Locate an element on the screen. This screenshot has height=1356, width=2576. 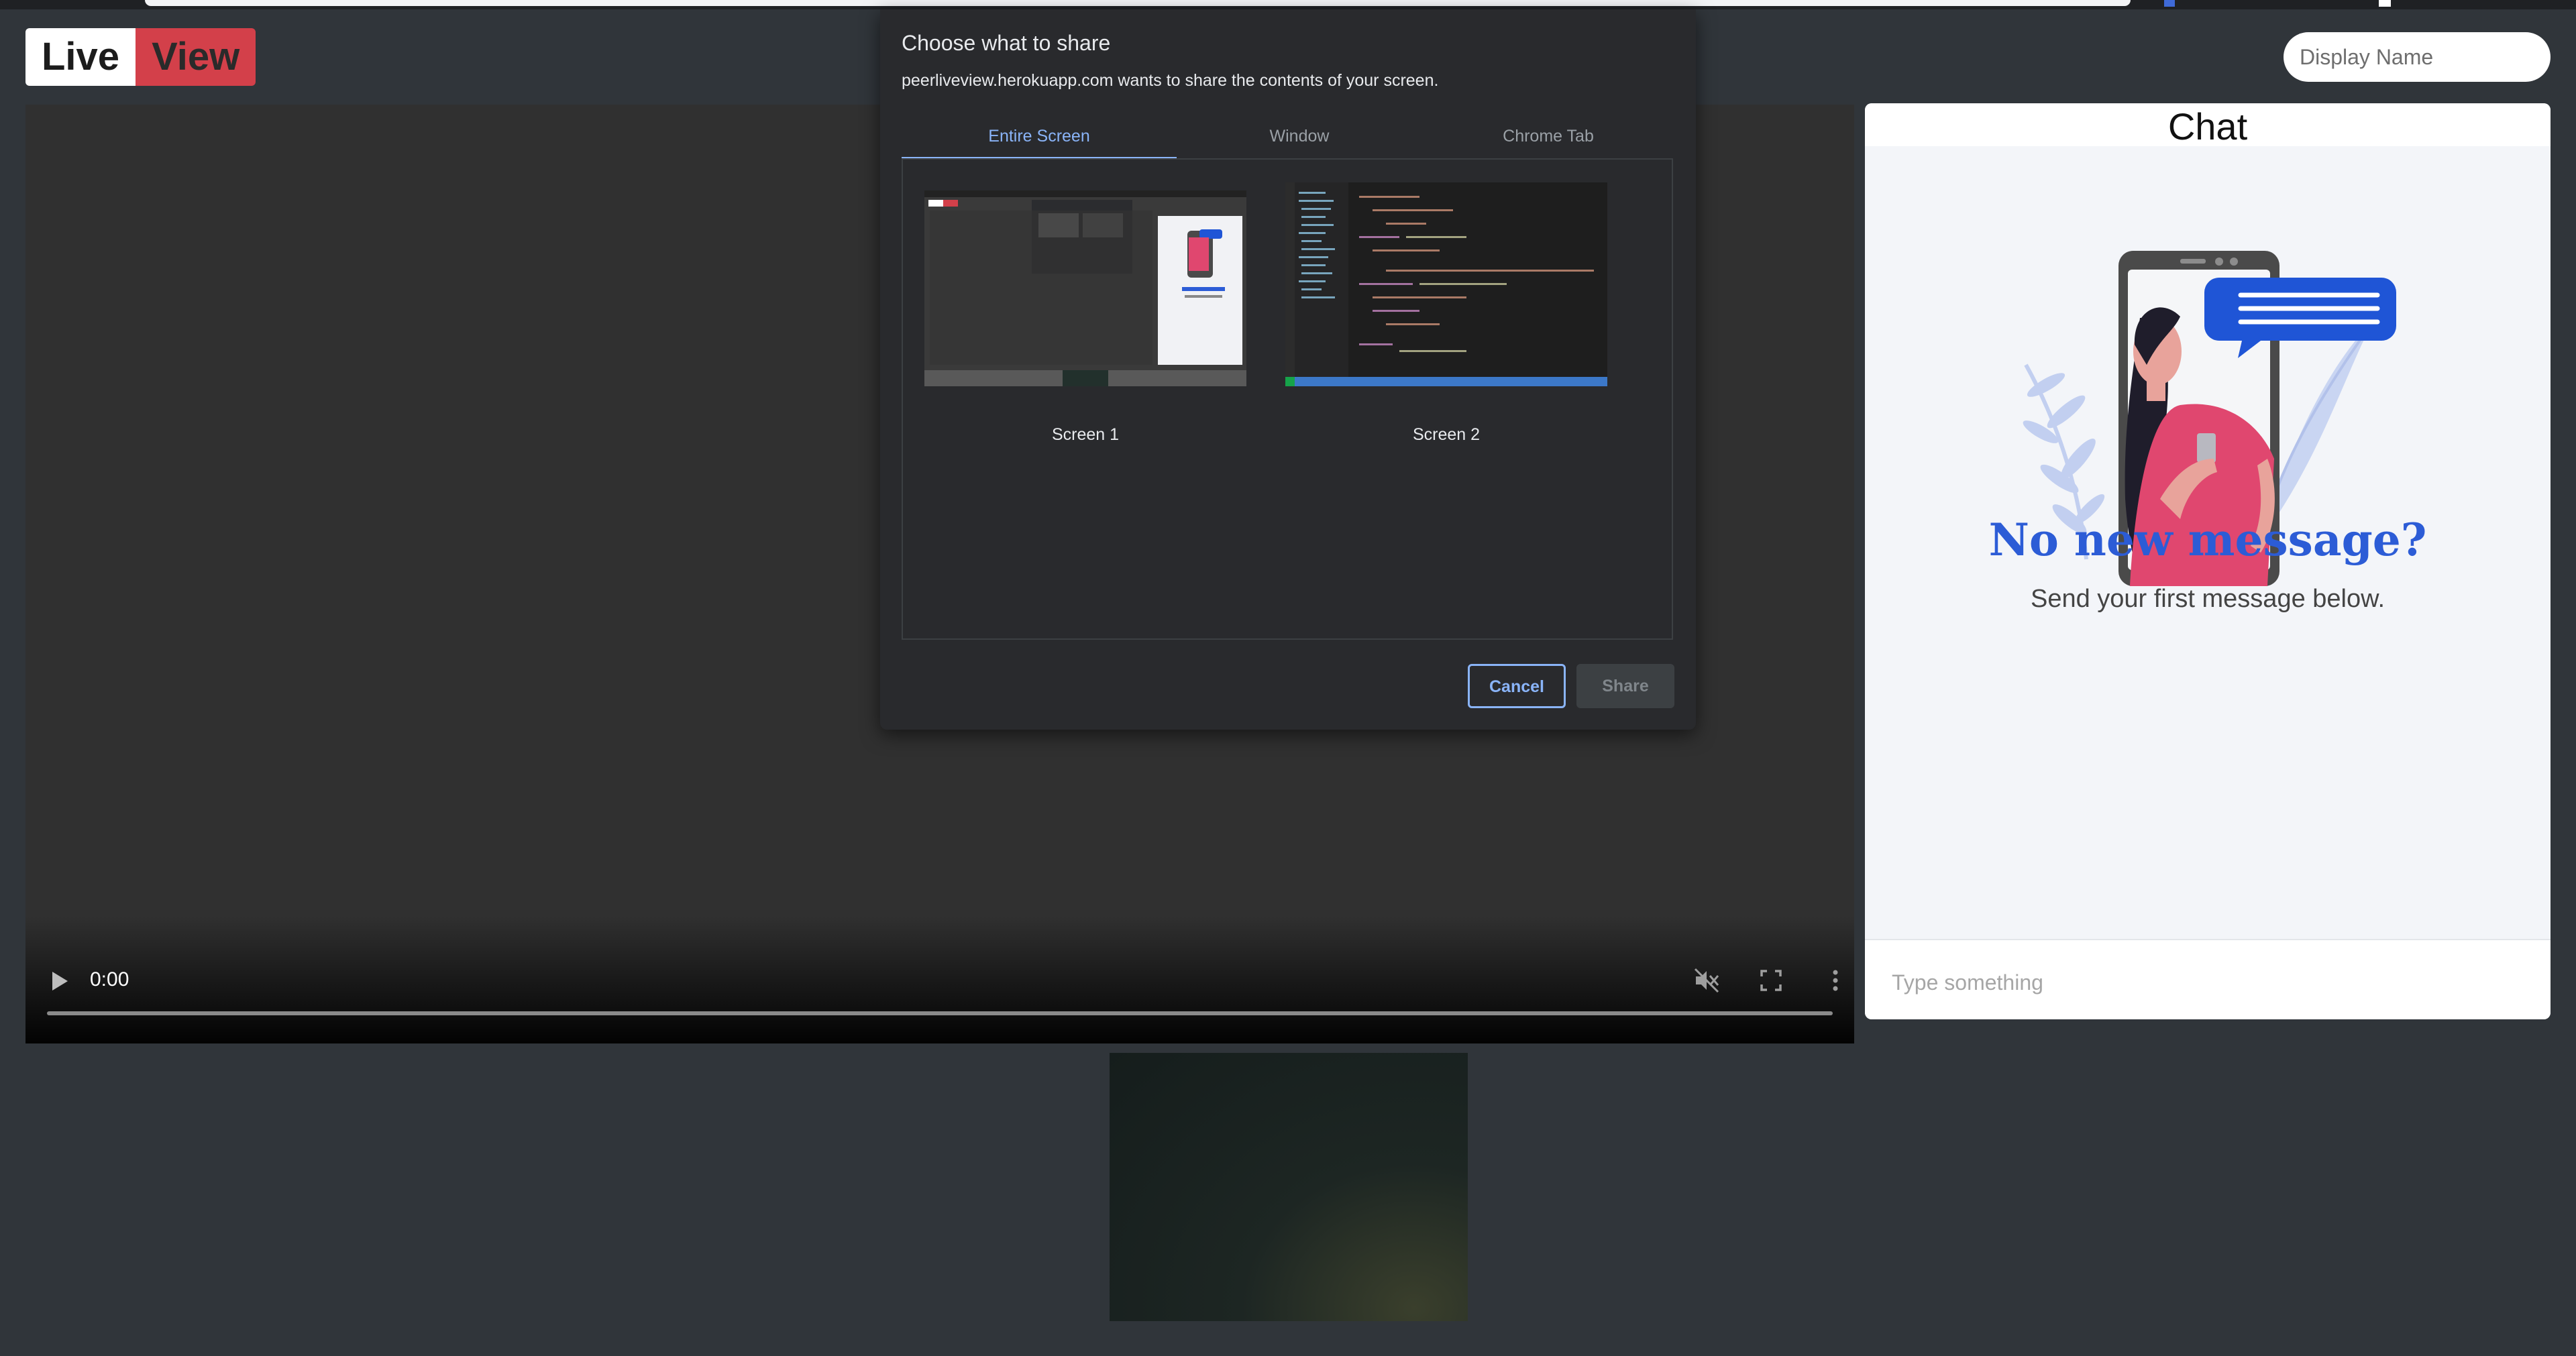
tab-window: Window is located at coordinates (1299, 136).